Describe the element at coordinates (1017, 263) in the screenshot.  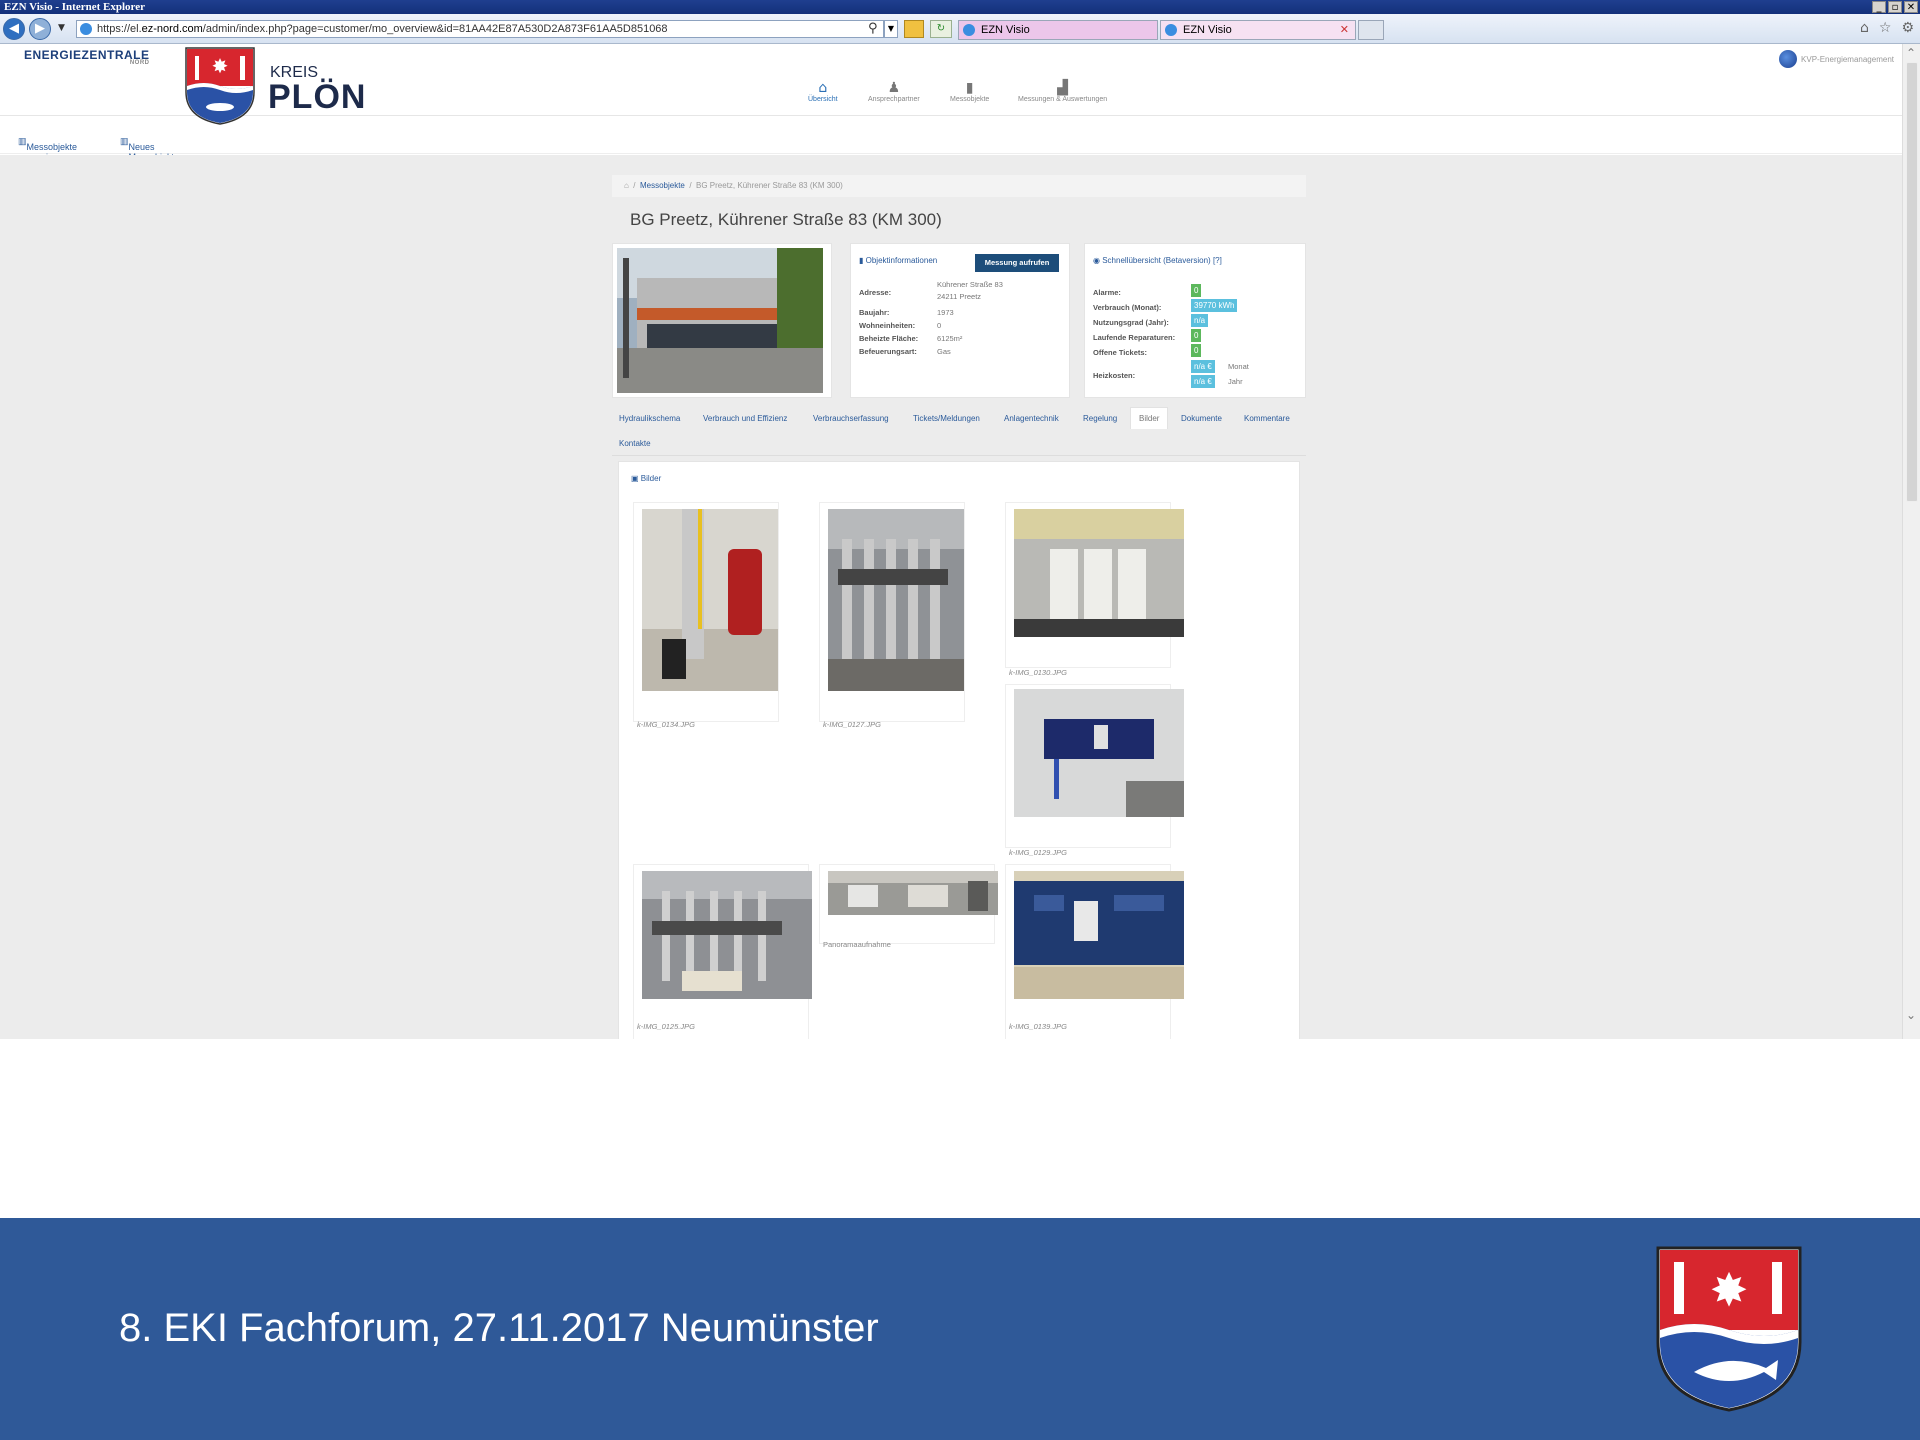
I see `measure-button: Messung aufrufen` at that location.